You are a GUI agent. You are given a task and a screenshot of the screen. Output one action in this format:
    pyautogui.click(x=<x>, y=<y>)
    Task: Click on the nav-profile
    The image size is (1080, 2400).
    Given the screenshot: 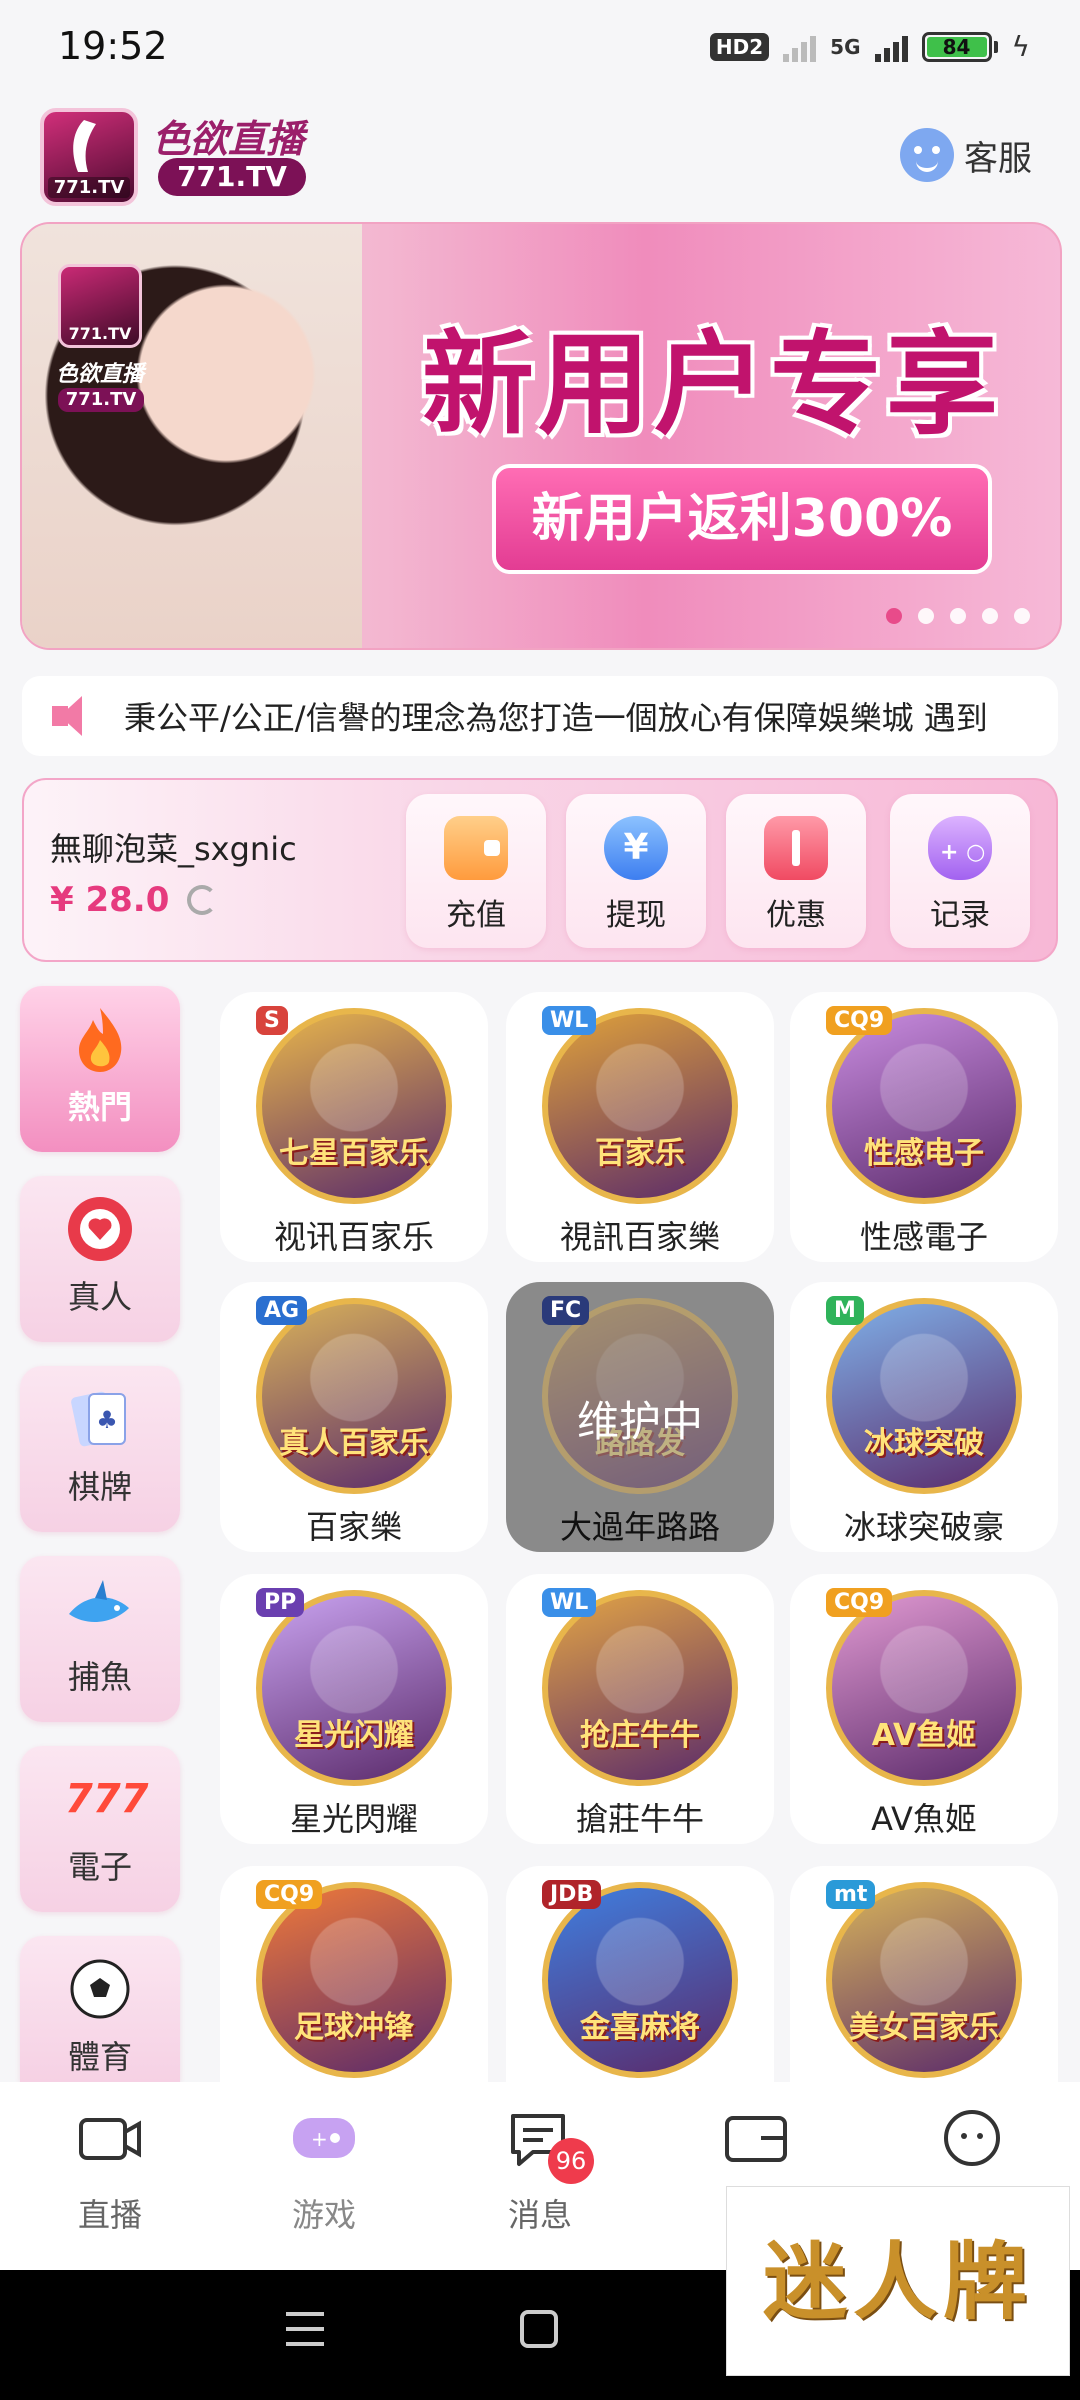 What is the action you would take?
    pyautogui.click(x=972, y=2149)
    